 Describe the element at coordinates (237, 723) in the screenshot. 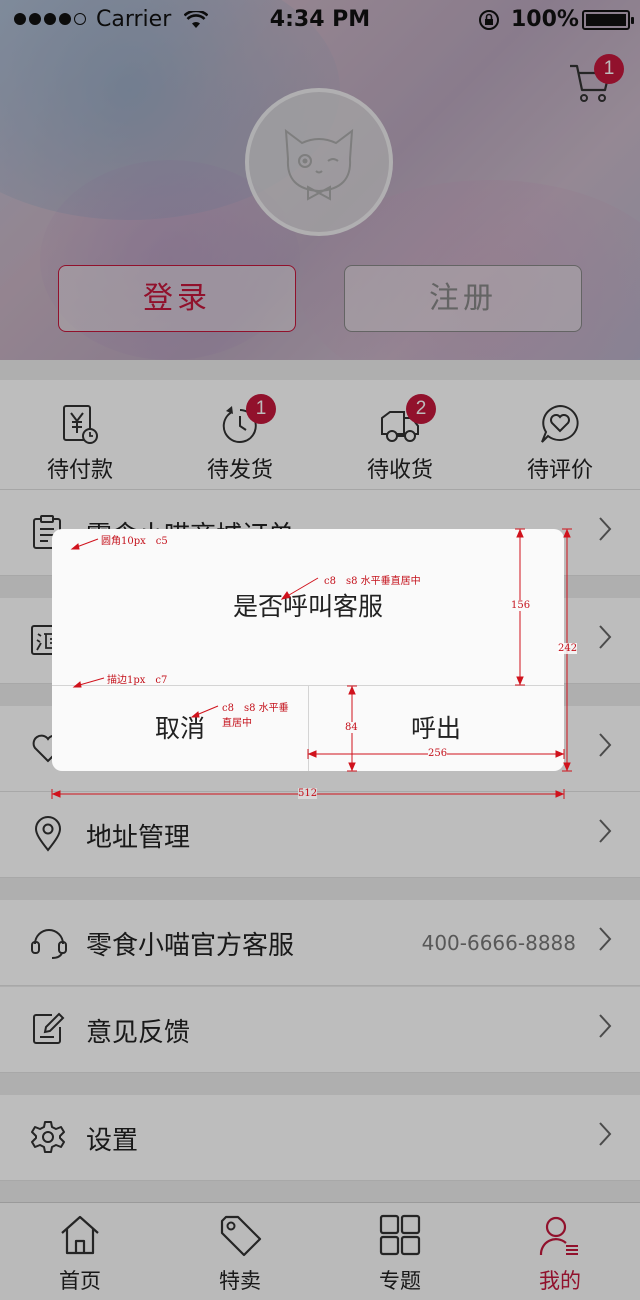

I see `annotation-button-spec-2: 直居中` at that location.